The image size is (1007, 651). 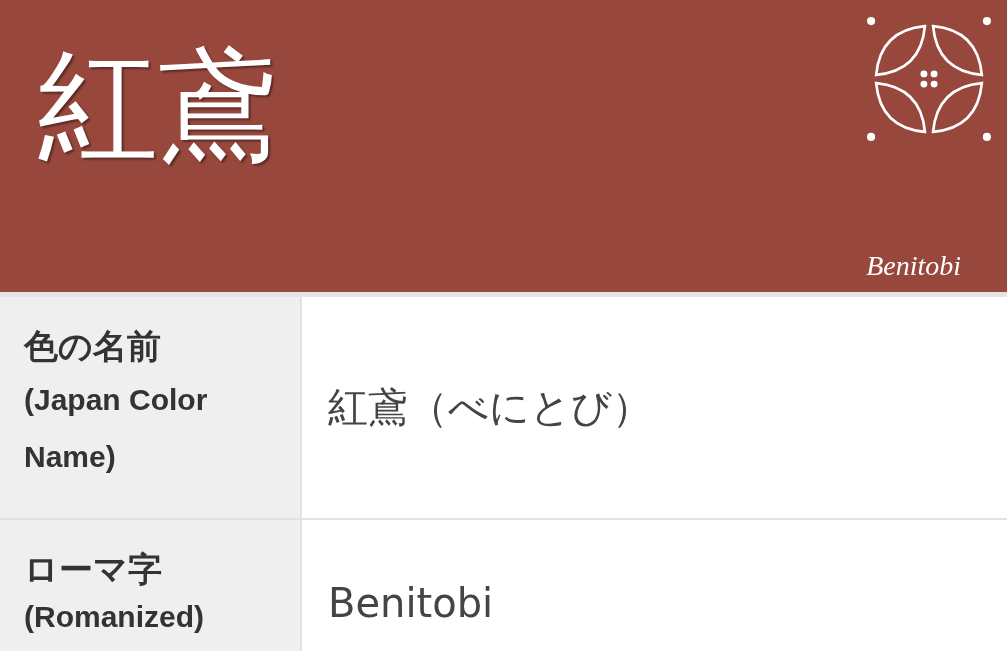 I want to click on row-label: ローマ字, so click(x=93, y=569).